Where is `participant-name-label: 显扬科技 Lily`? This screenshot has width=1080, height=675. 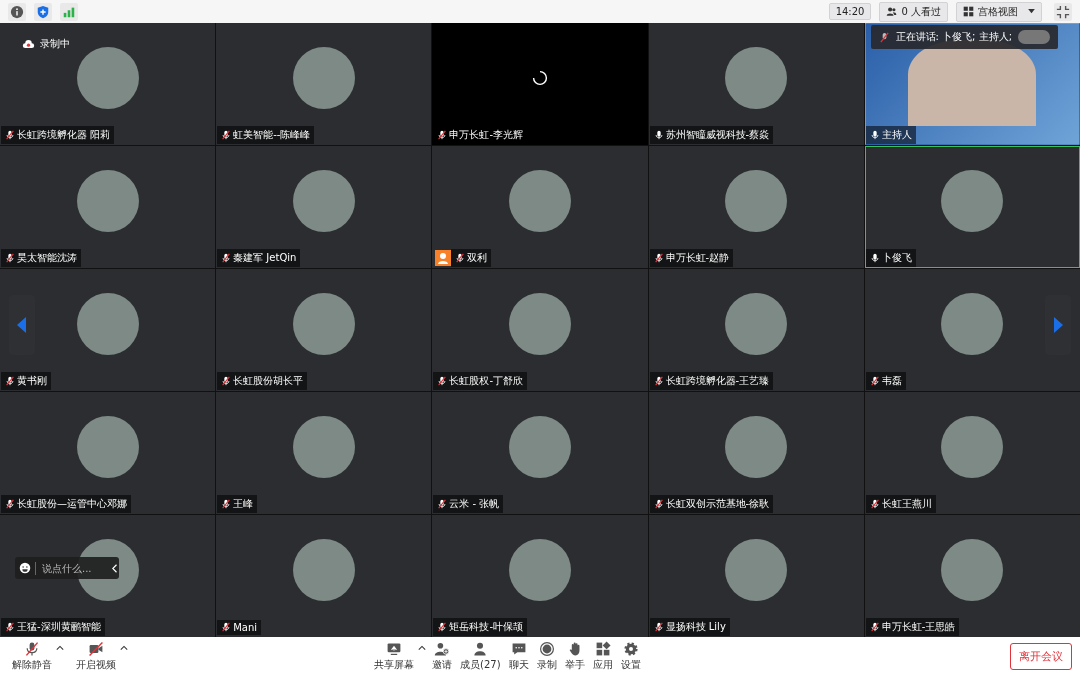
participant-name-label: 显扬科技 Lily is located at coordinates (689, 627).